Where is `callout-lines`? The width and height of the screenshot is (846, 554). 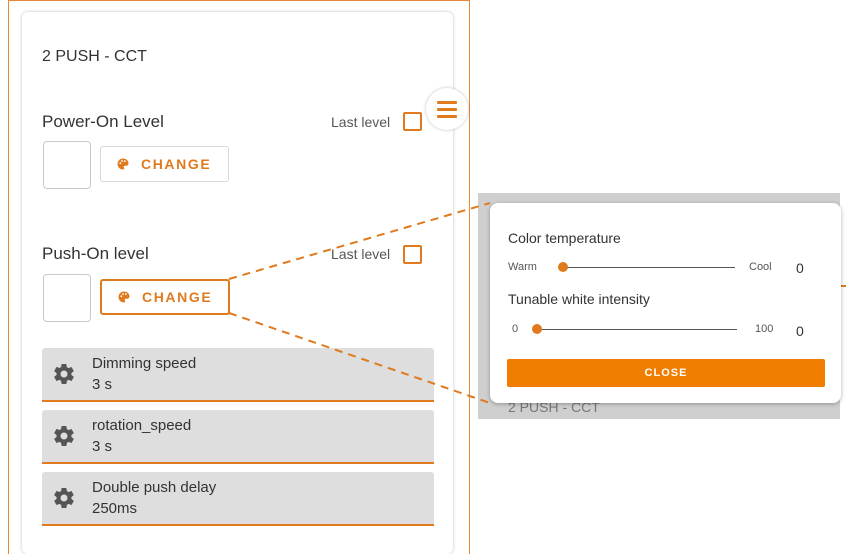
callout-lines is located at coordinates (359, 303).